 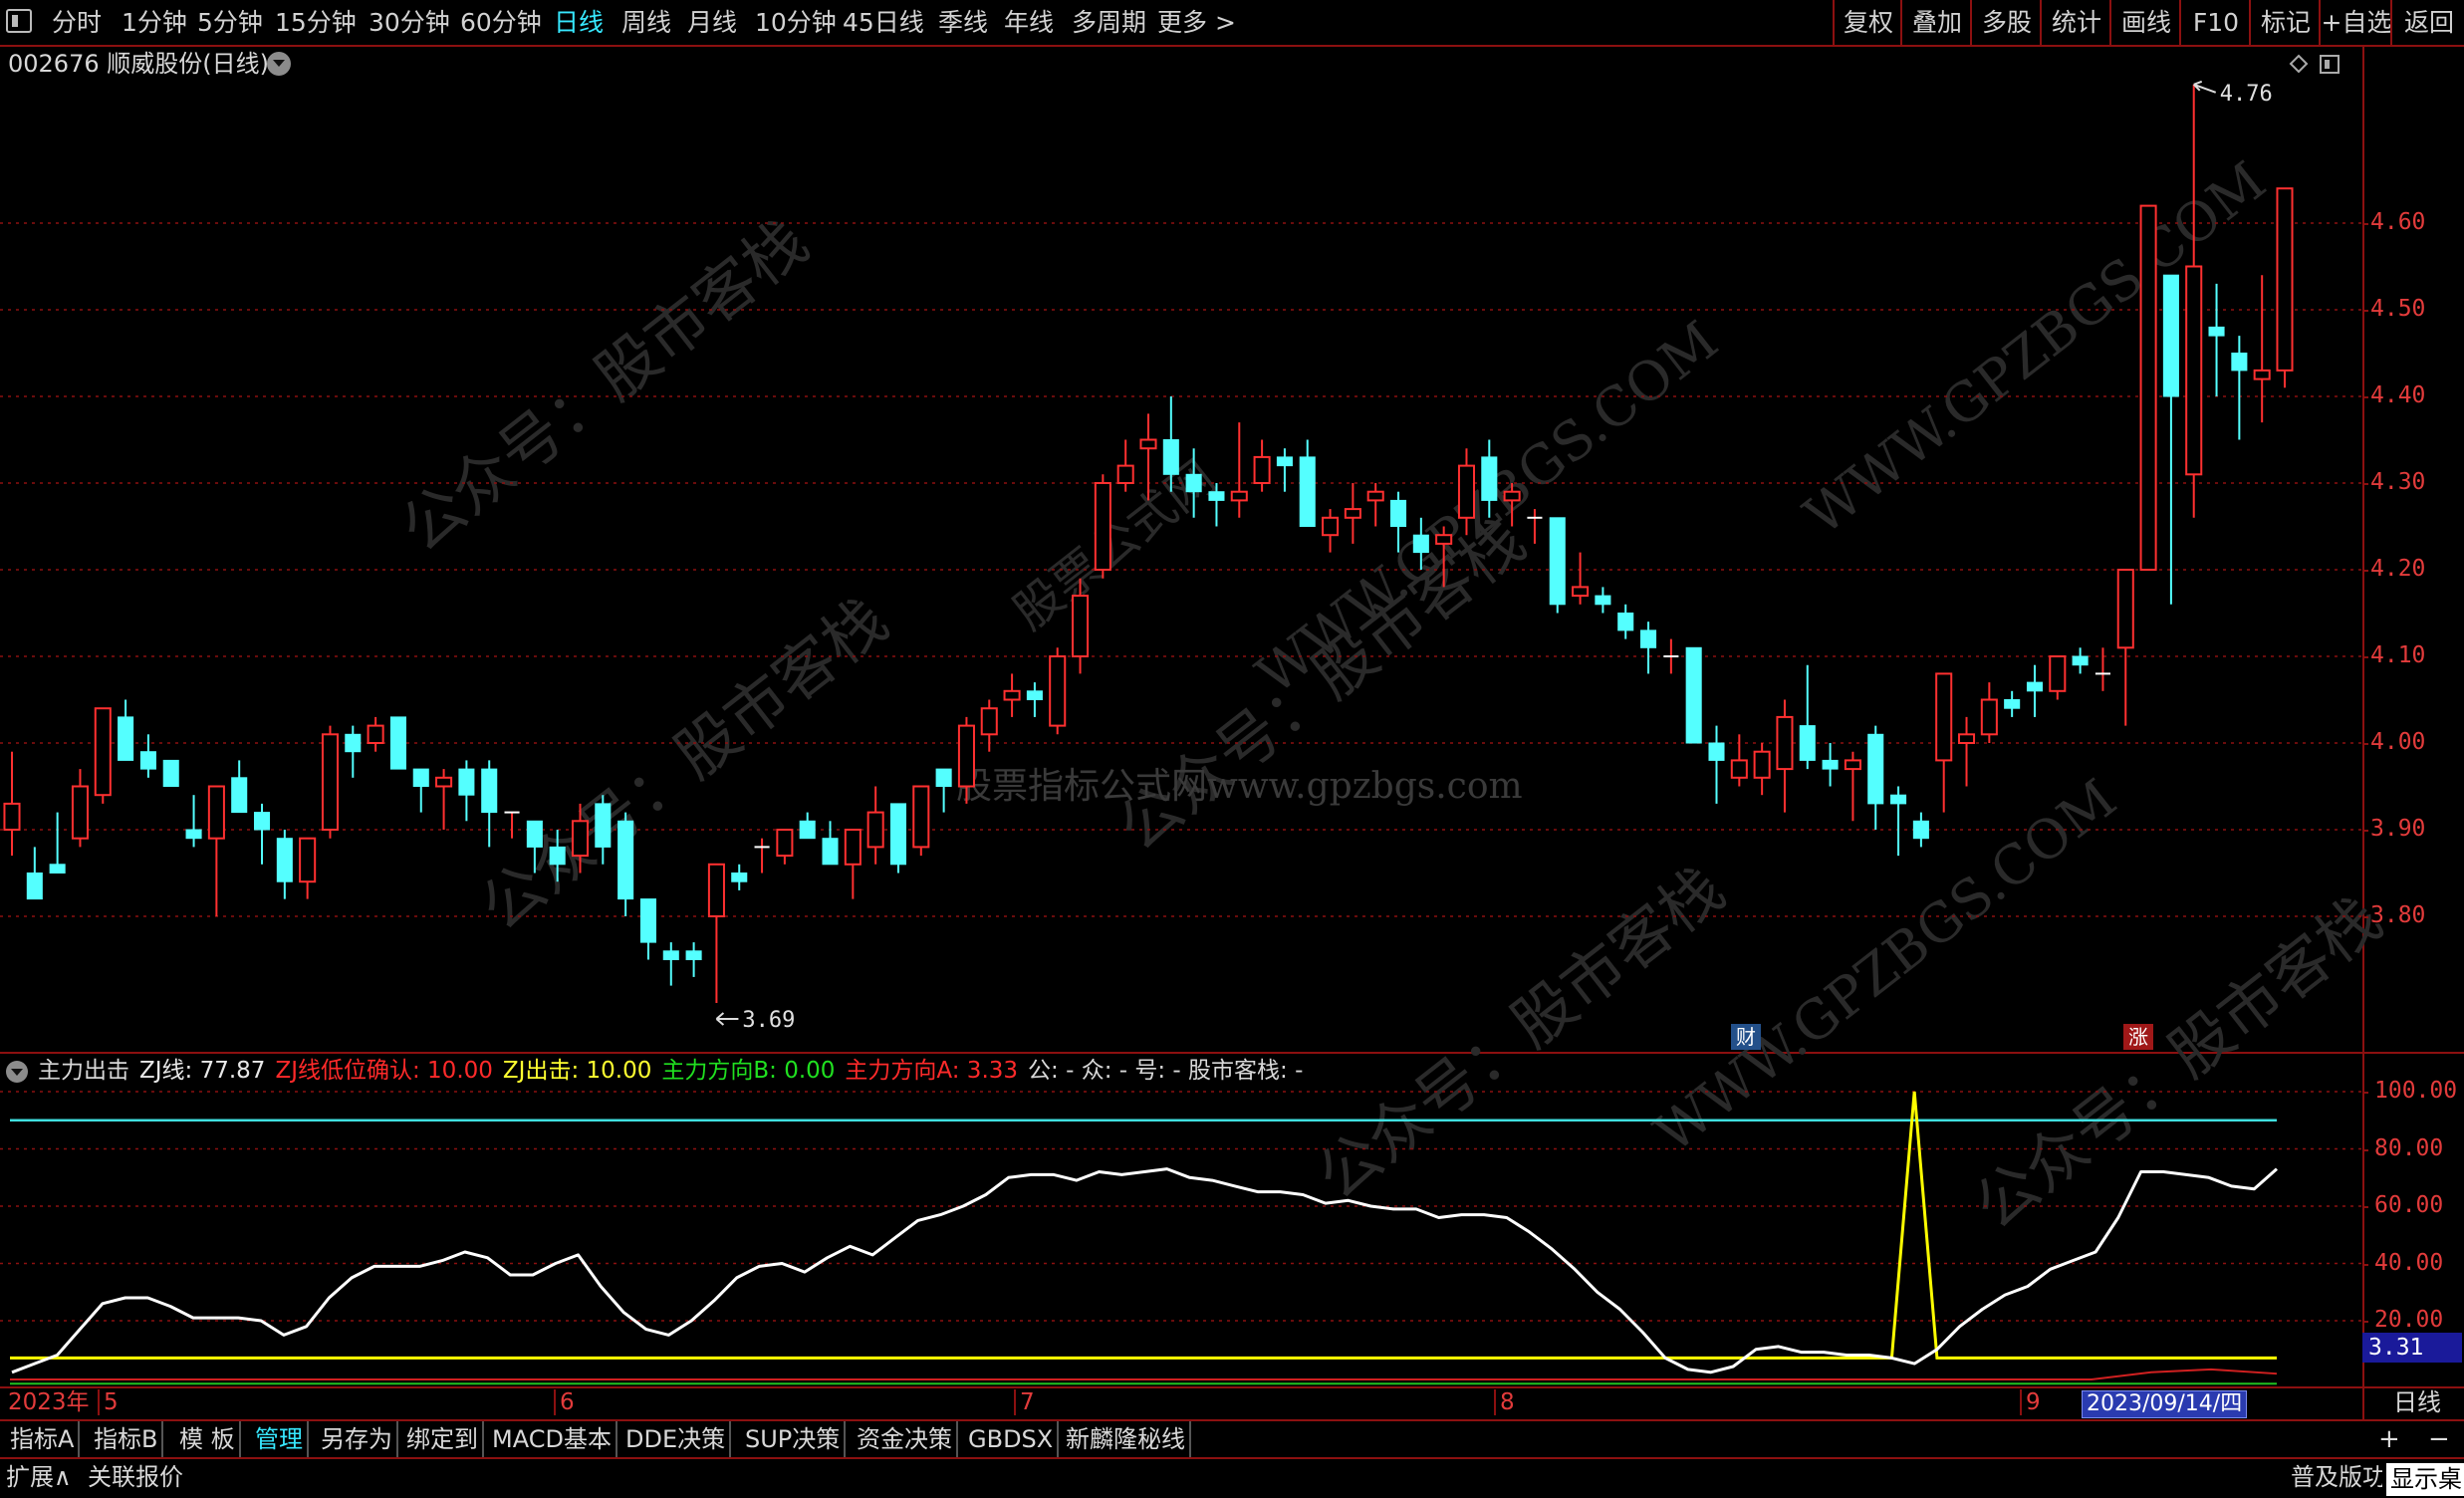 I want to click on linked-quote-button: 关联报价, so click(x=135, y=1477).